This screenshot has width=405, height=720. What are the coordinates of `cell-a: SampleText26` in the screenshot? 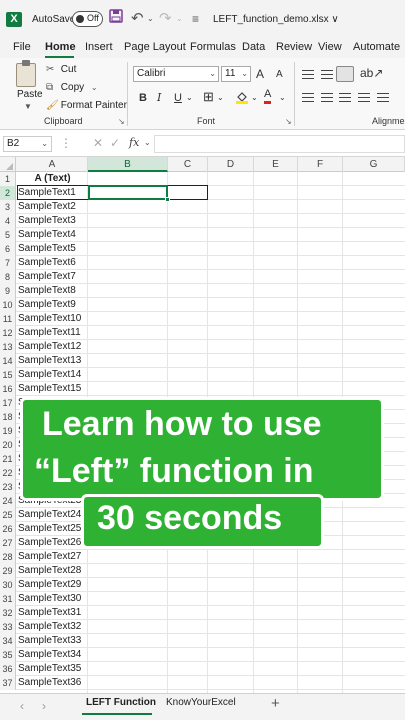 It's located at (52, 543).